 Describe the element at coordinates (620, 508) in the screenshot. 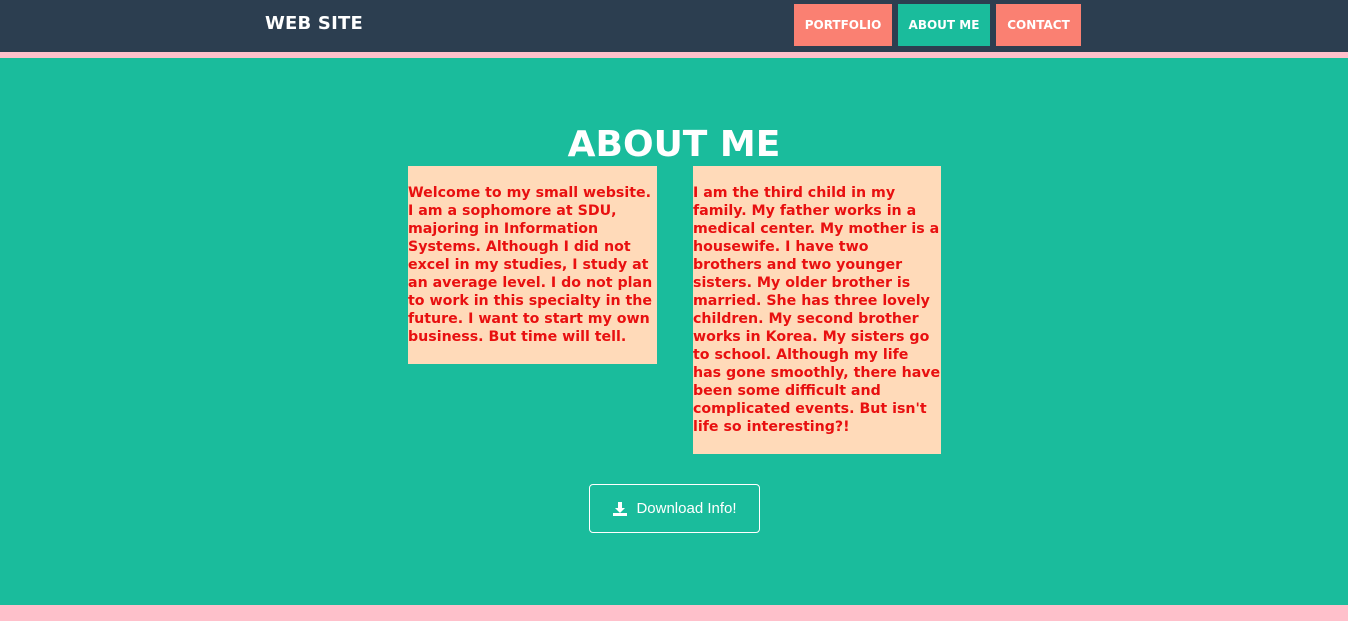

I see `download-icon` at that location.